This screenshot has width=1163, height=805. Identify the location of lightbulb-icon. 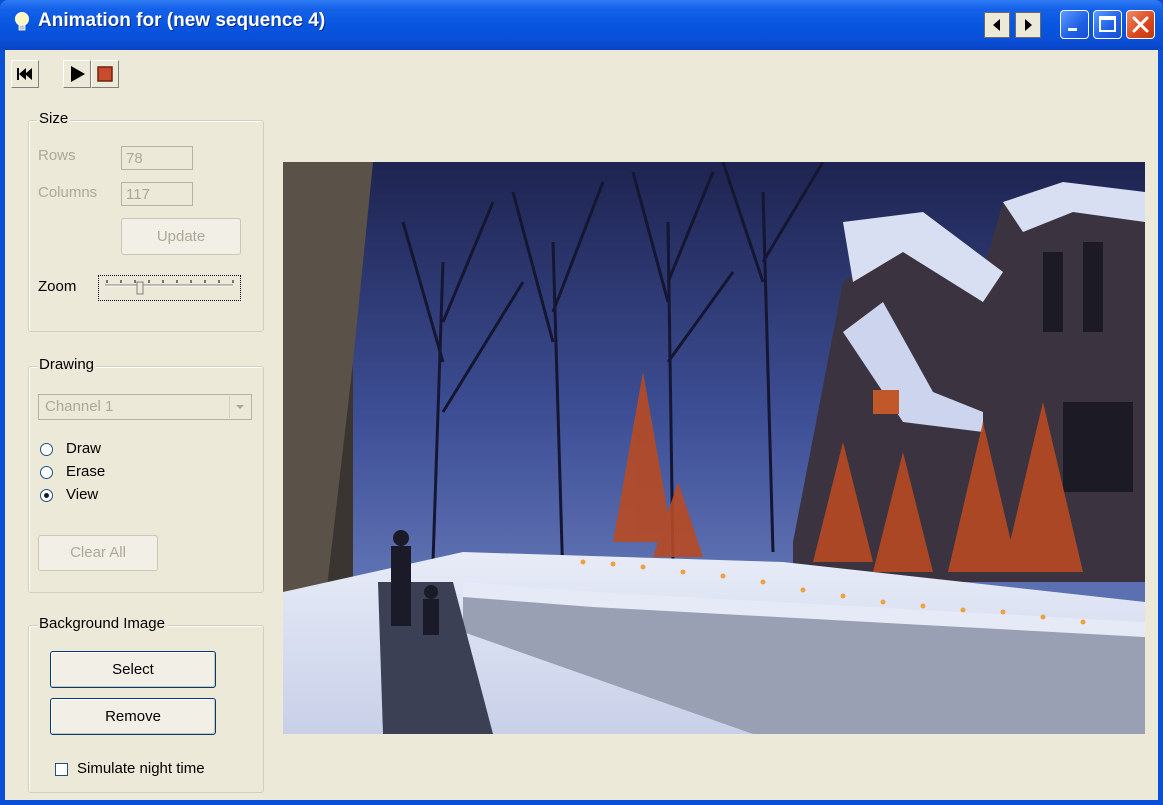
(22, 21).